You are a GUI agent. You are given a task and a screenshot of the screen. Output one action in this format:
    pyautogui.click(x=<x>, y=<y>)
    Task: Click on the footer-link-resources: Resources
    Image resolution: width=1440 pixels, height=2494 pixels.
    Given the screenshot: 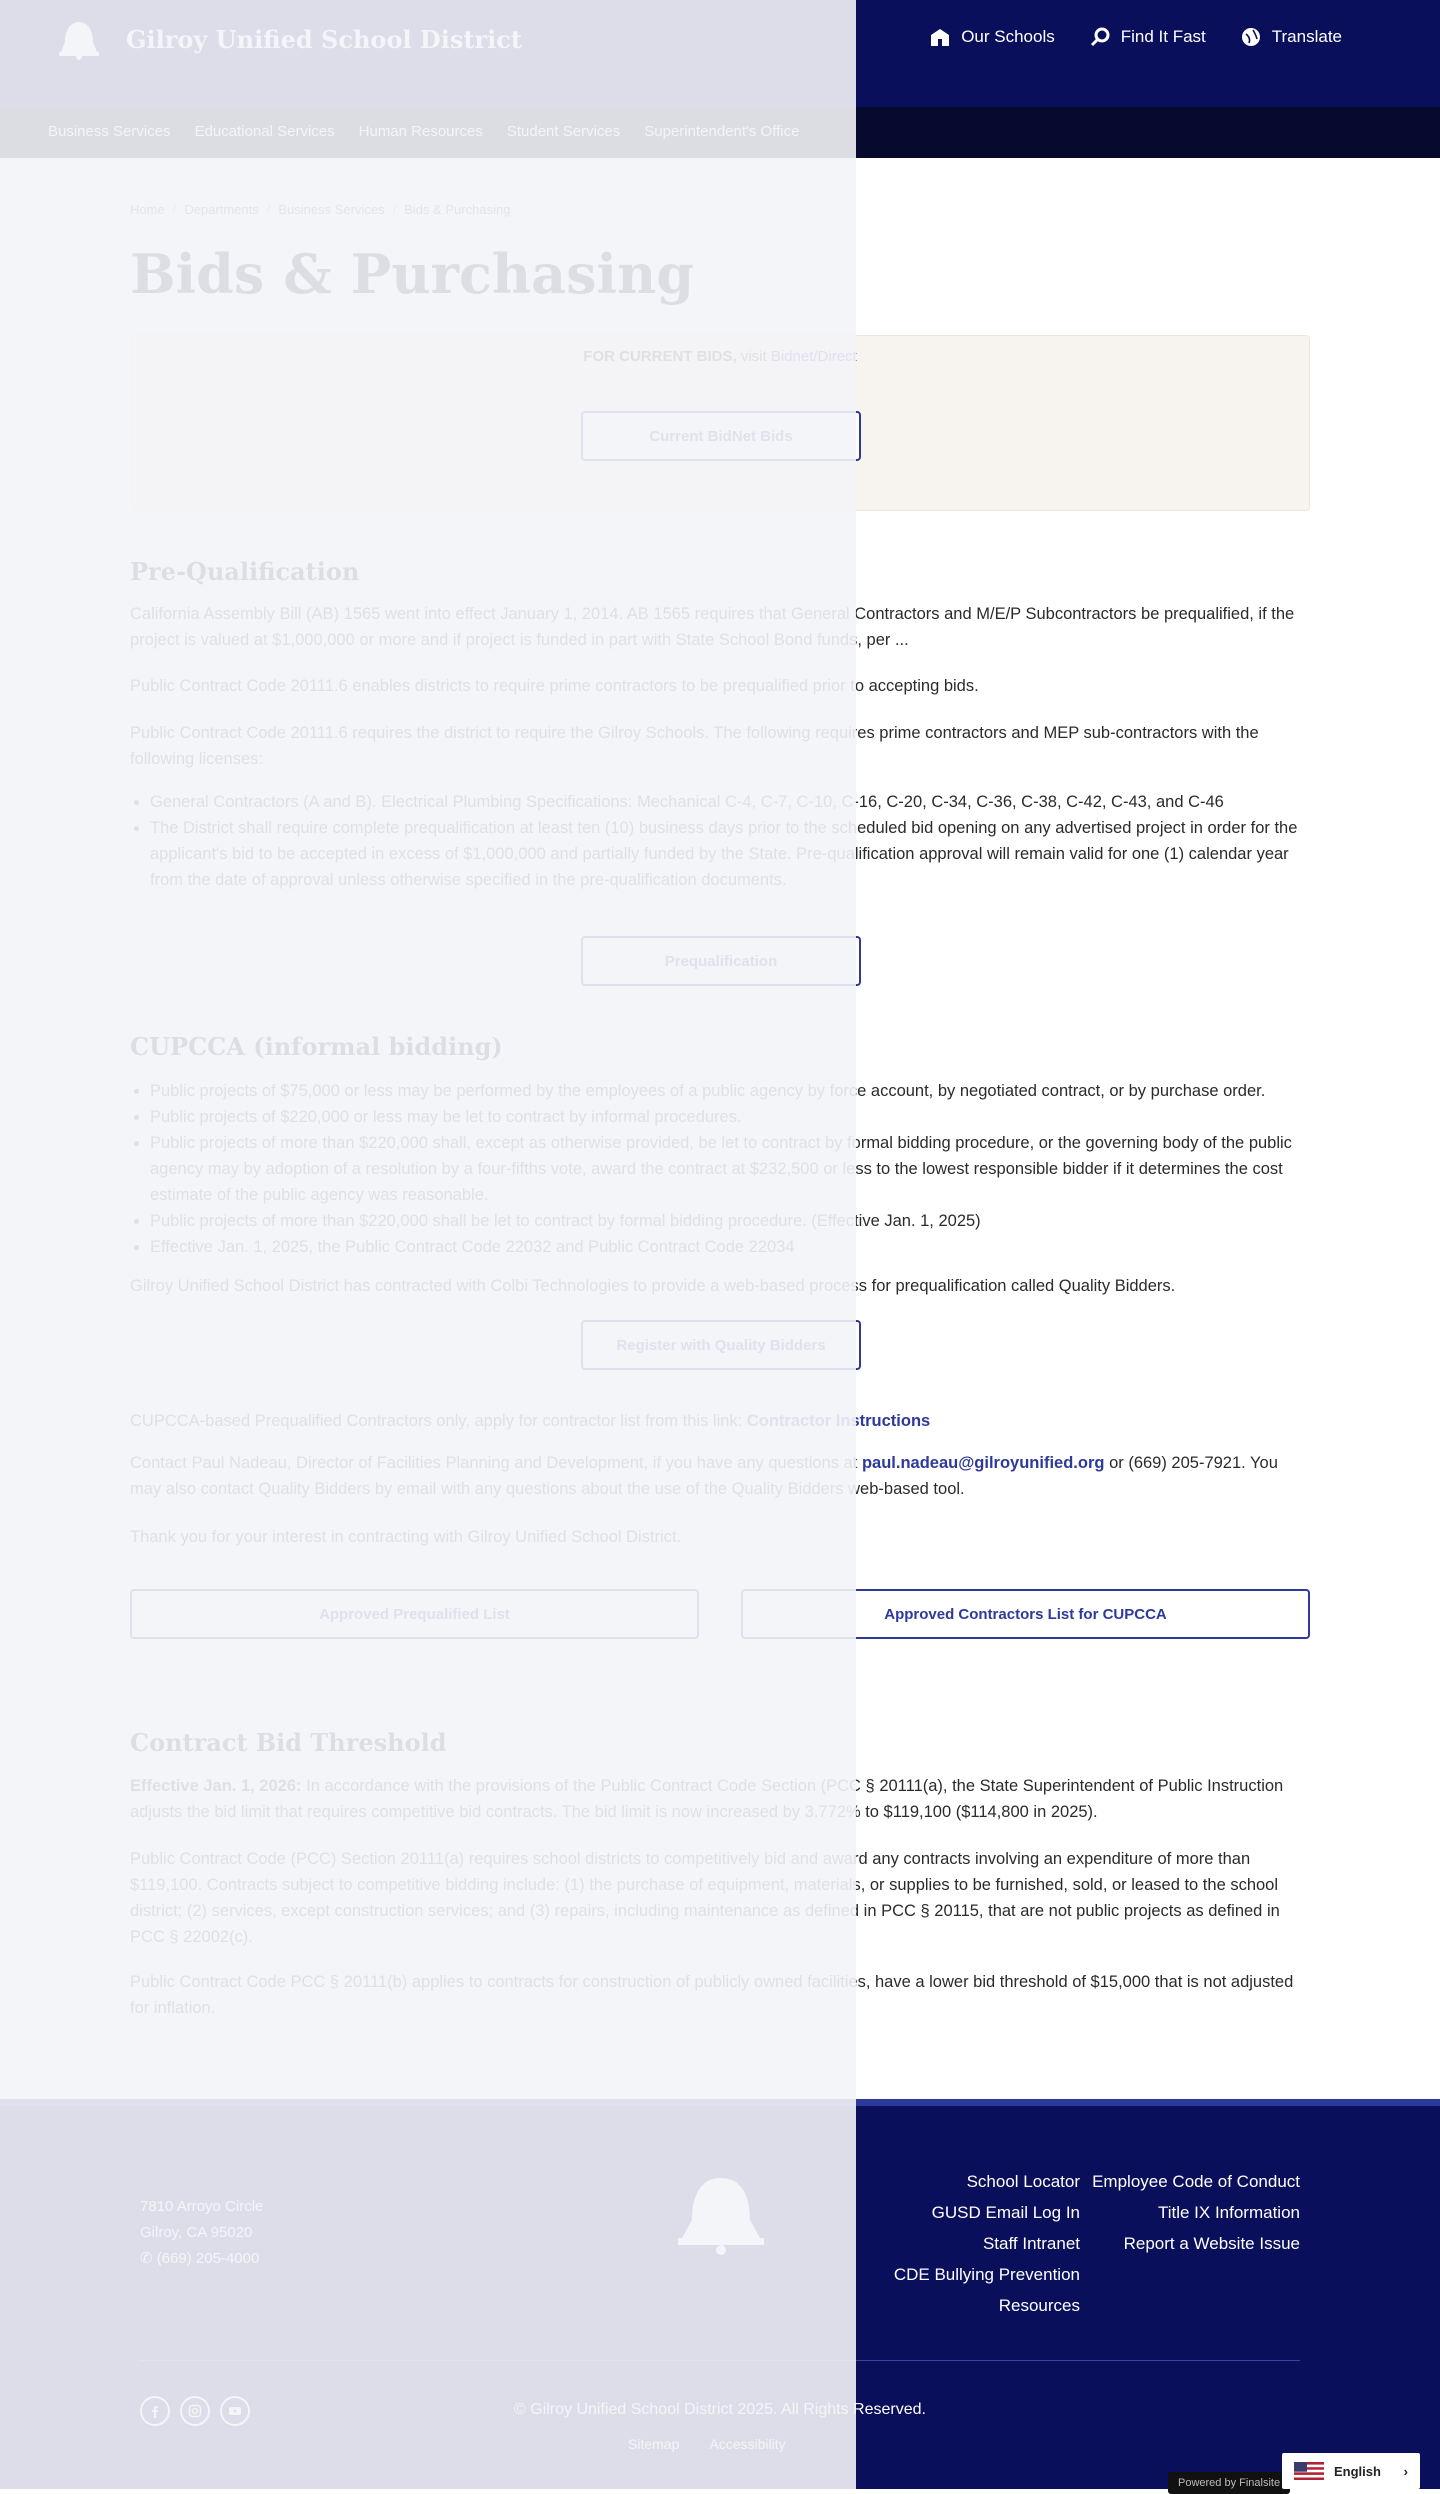 What is the action you would take?
    pyautogui.click(x=987, y=2305)
    